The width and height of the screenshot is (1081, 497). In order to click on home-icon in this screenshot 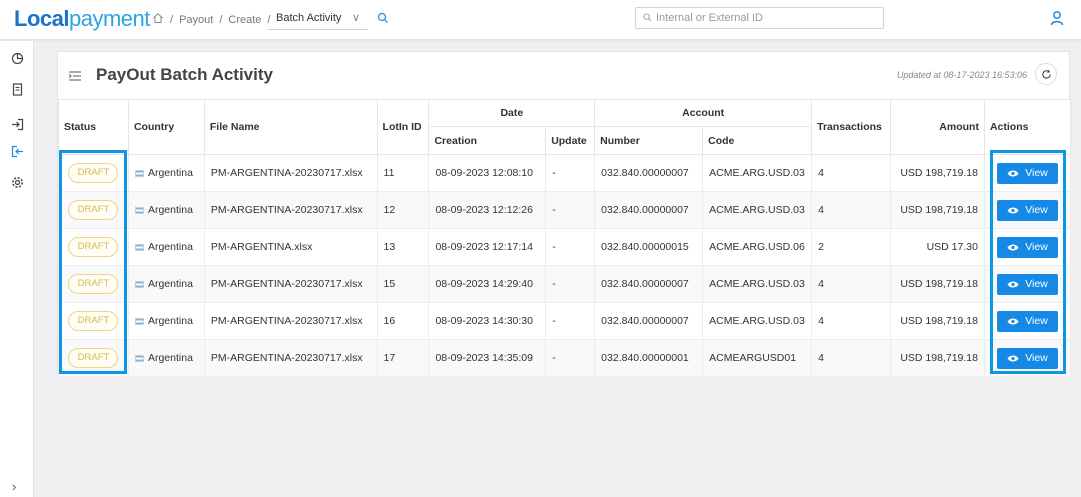, I will do `click(158, 19)`.